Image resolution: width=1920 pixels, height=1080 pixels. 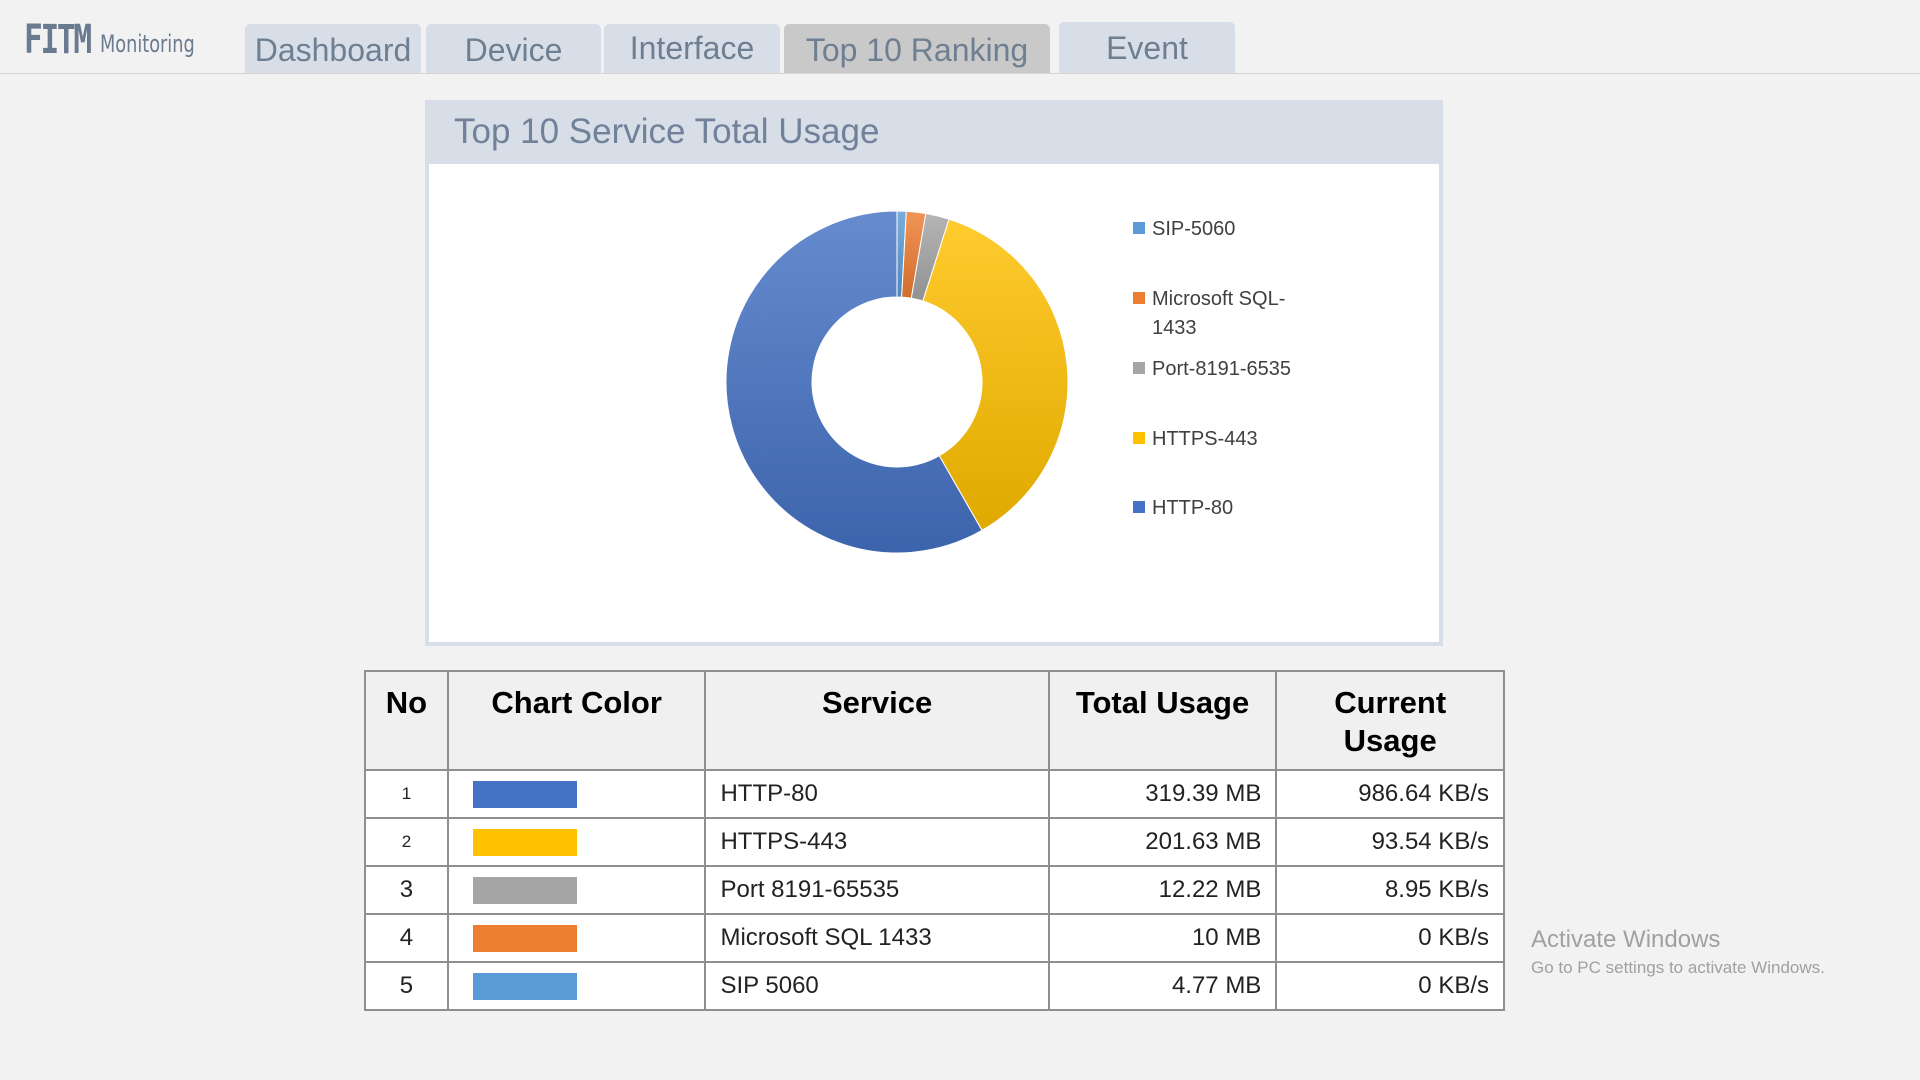 I want to click on tab-dashboard: Dashboard, so click(x=333, y=48).